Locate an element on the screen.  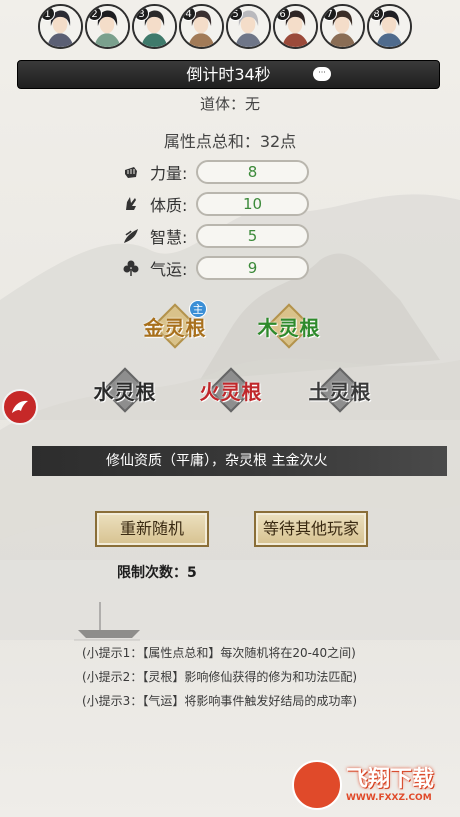
stat-value: 9 is located at coordinates (252, 268).